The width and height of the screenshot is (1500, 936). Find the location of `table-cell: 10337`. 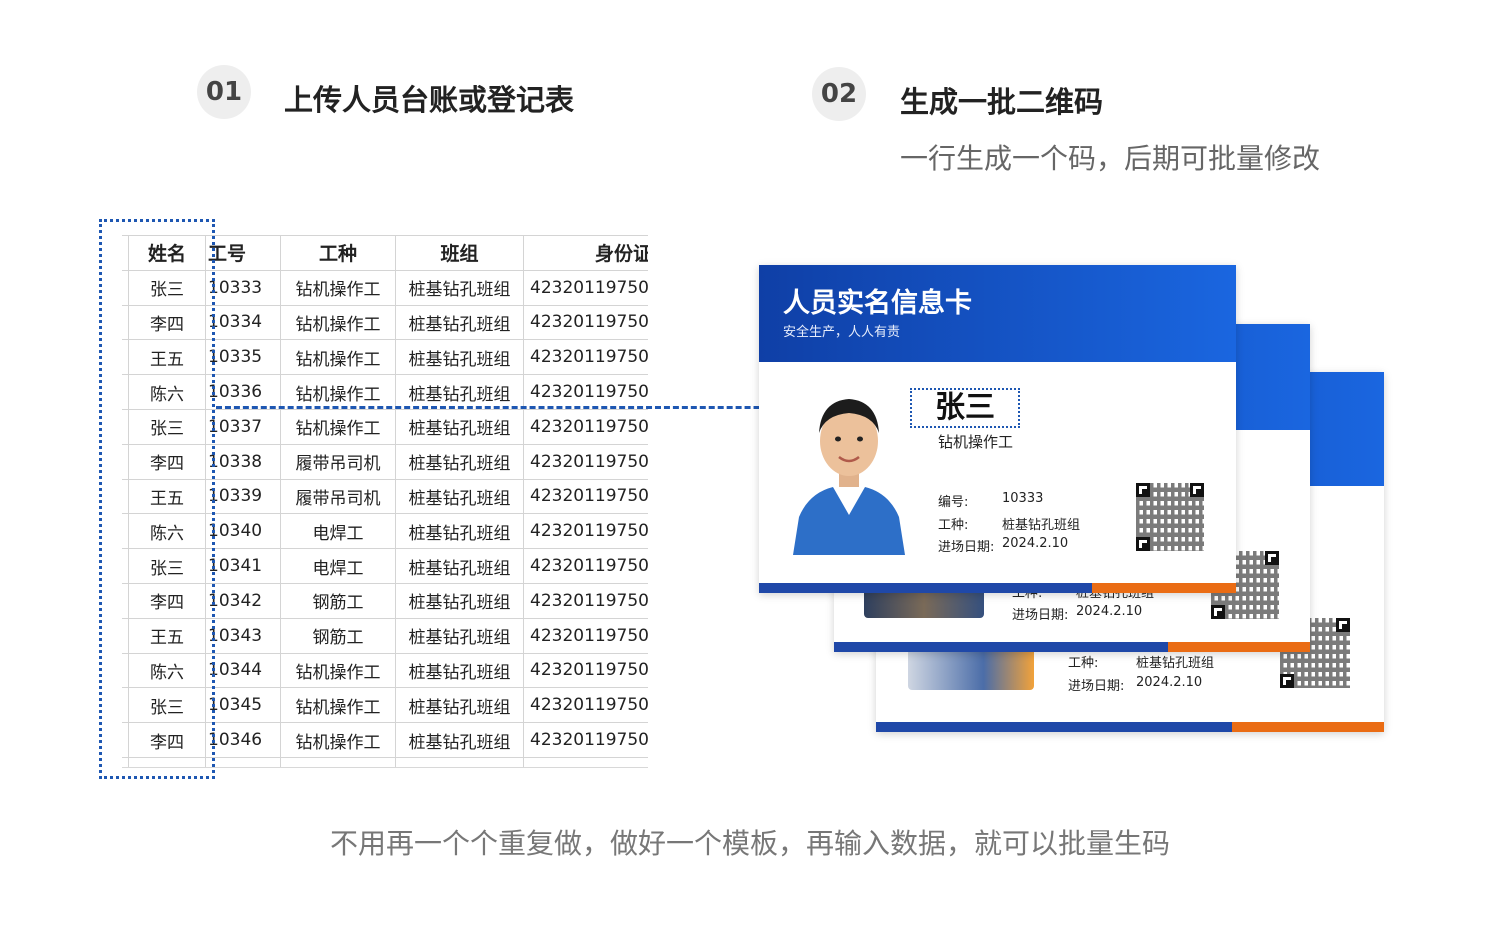

table-cell: 10337 is located at coordinates (243, 426).